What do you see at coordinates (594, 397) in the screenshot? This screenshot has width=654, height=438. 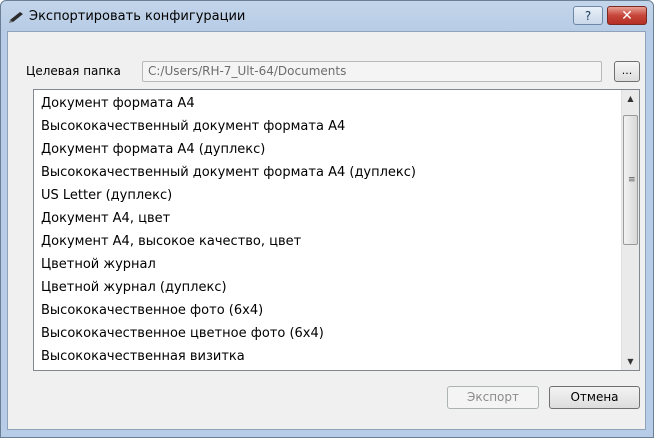 I see `cancel-button: Отмена` at bounding box center [594, 397].